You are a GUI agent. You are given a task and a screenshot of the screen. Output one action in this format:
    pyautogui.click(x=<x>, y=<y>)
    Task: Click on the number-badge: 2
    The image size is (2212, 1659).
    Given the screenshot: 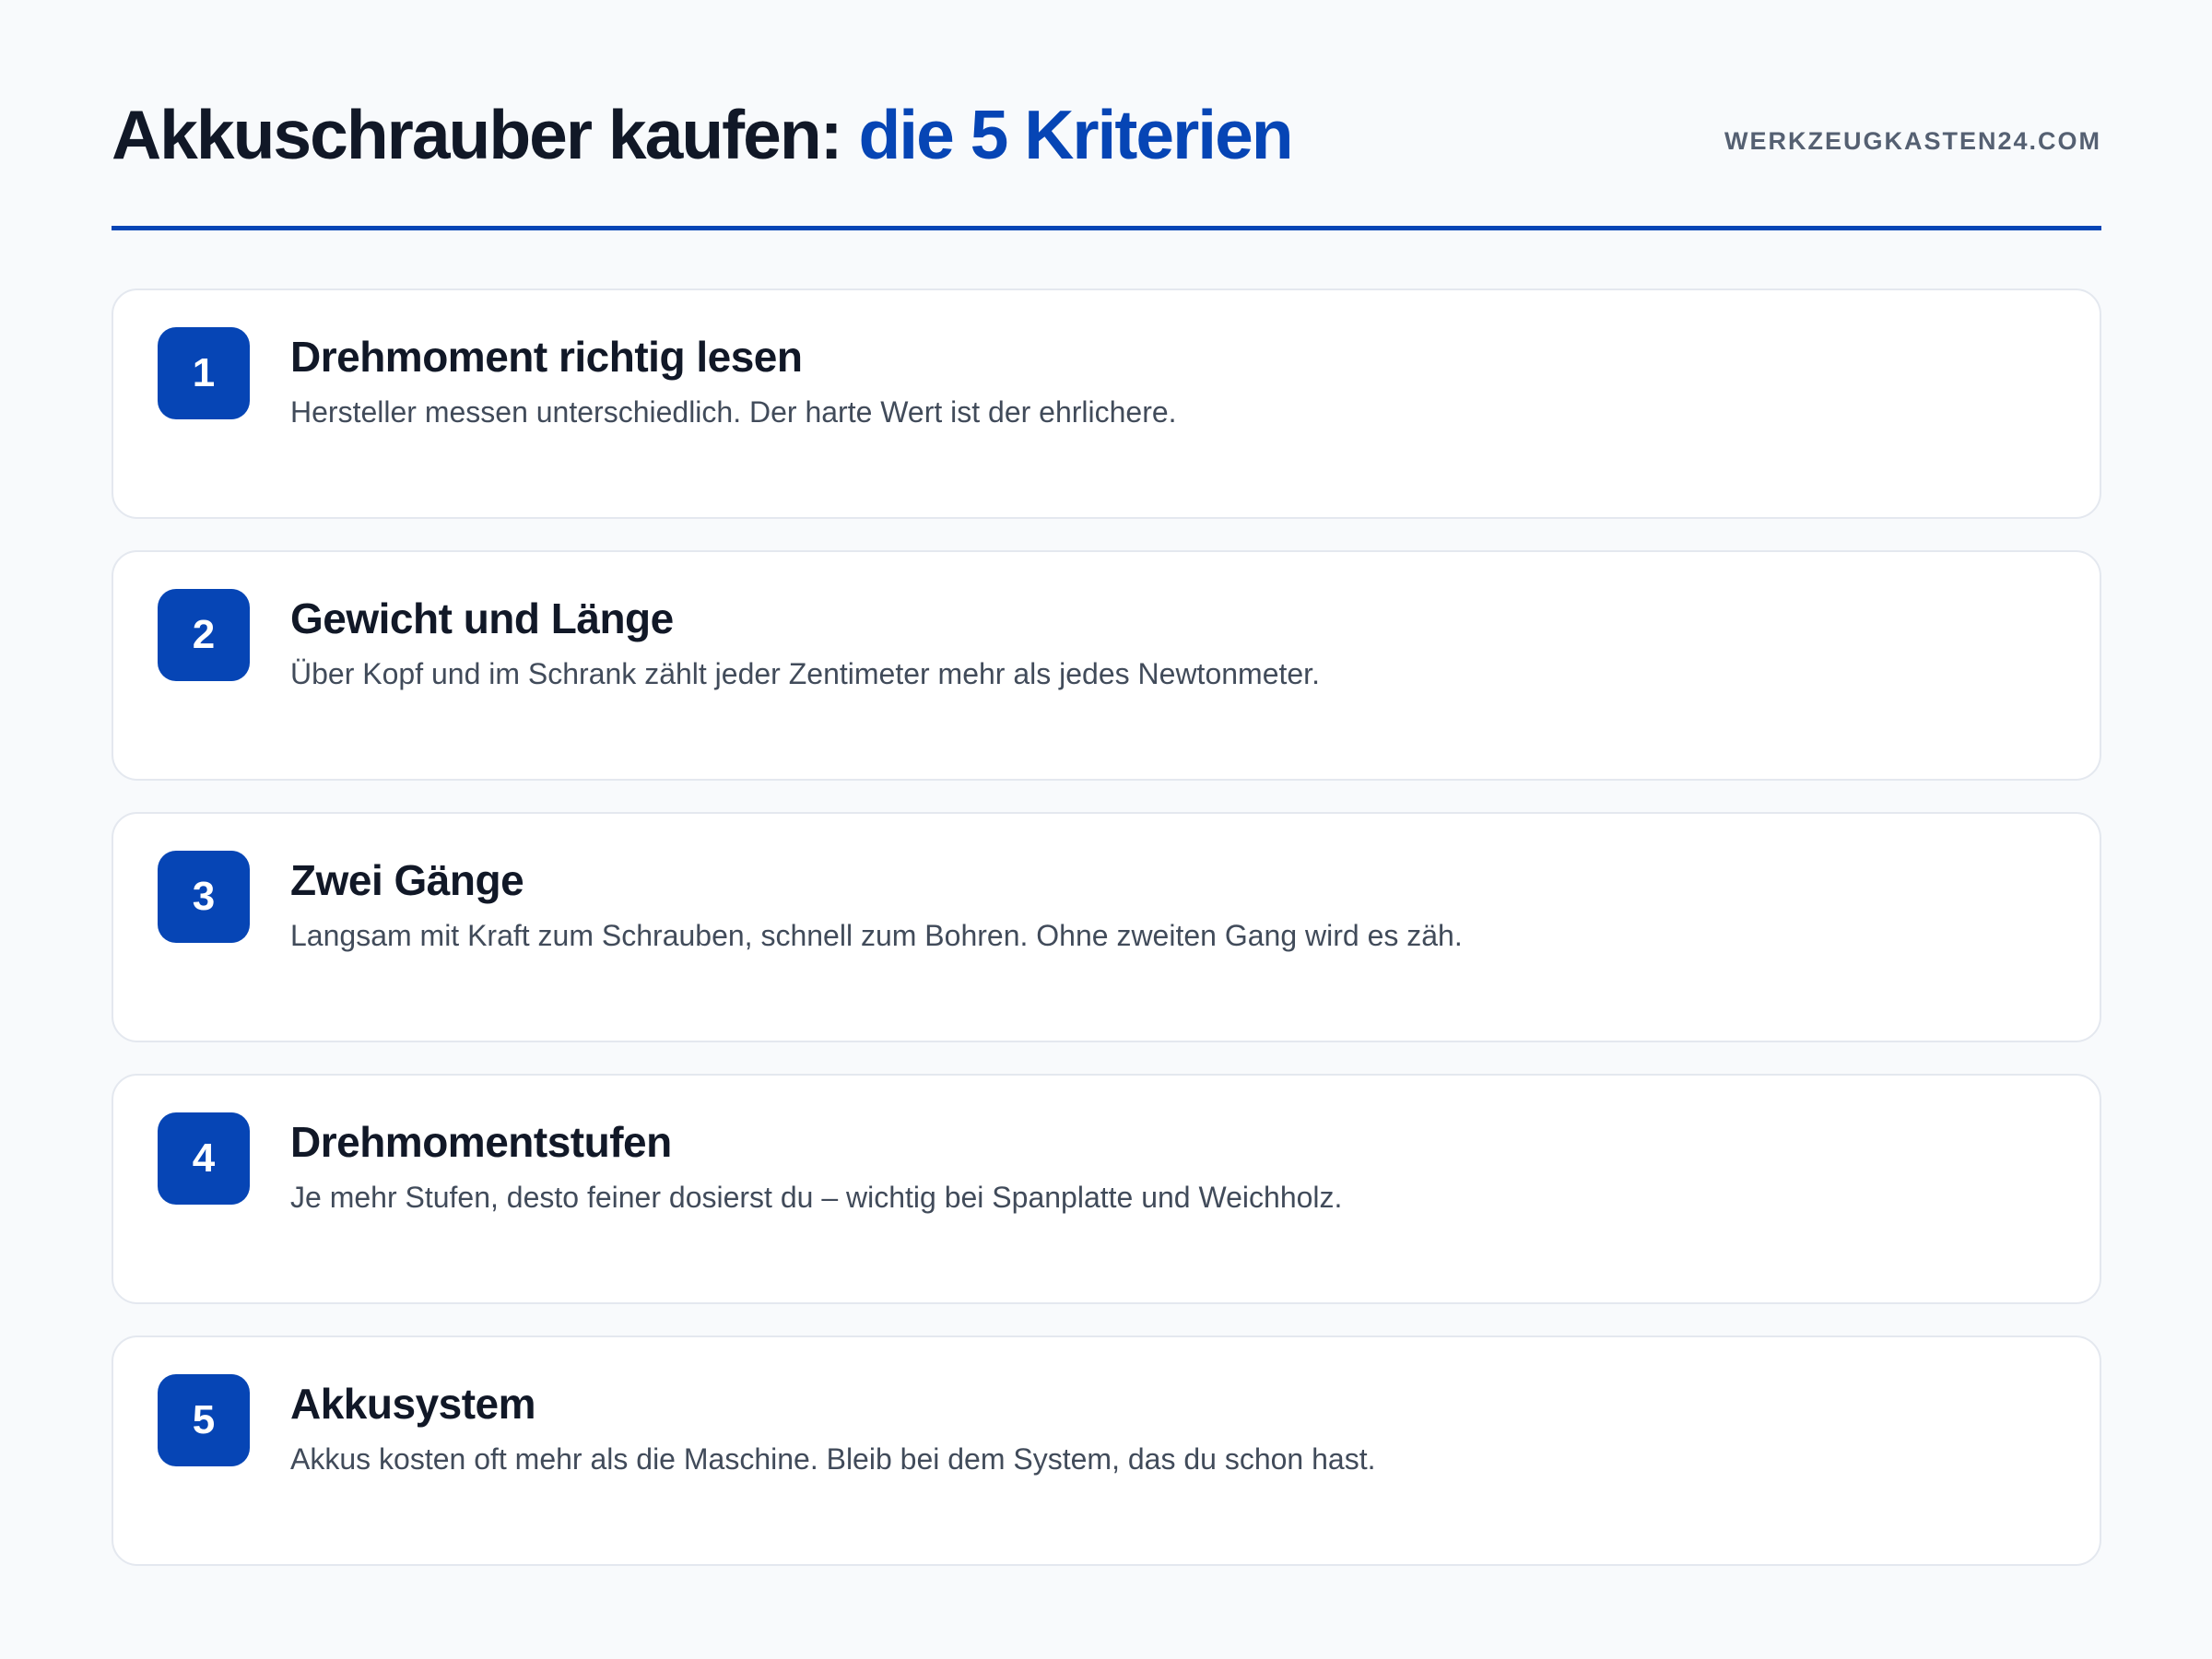 What is the action you would take?
    pyautogui.click(x=204, y=635)
    